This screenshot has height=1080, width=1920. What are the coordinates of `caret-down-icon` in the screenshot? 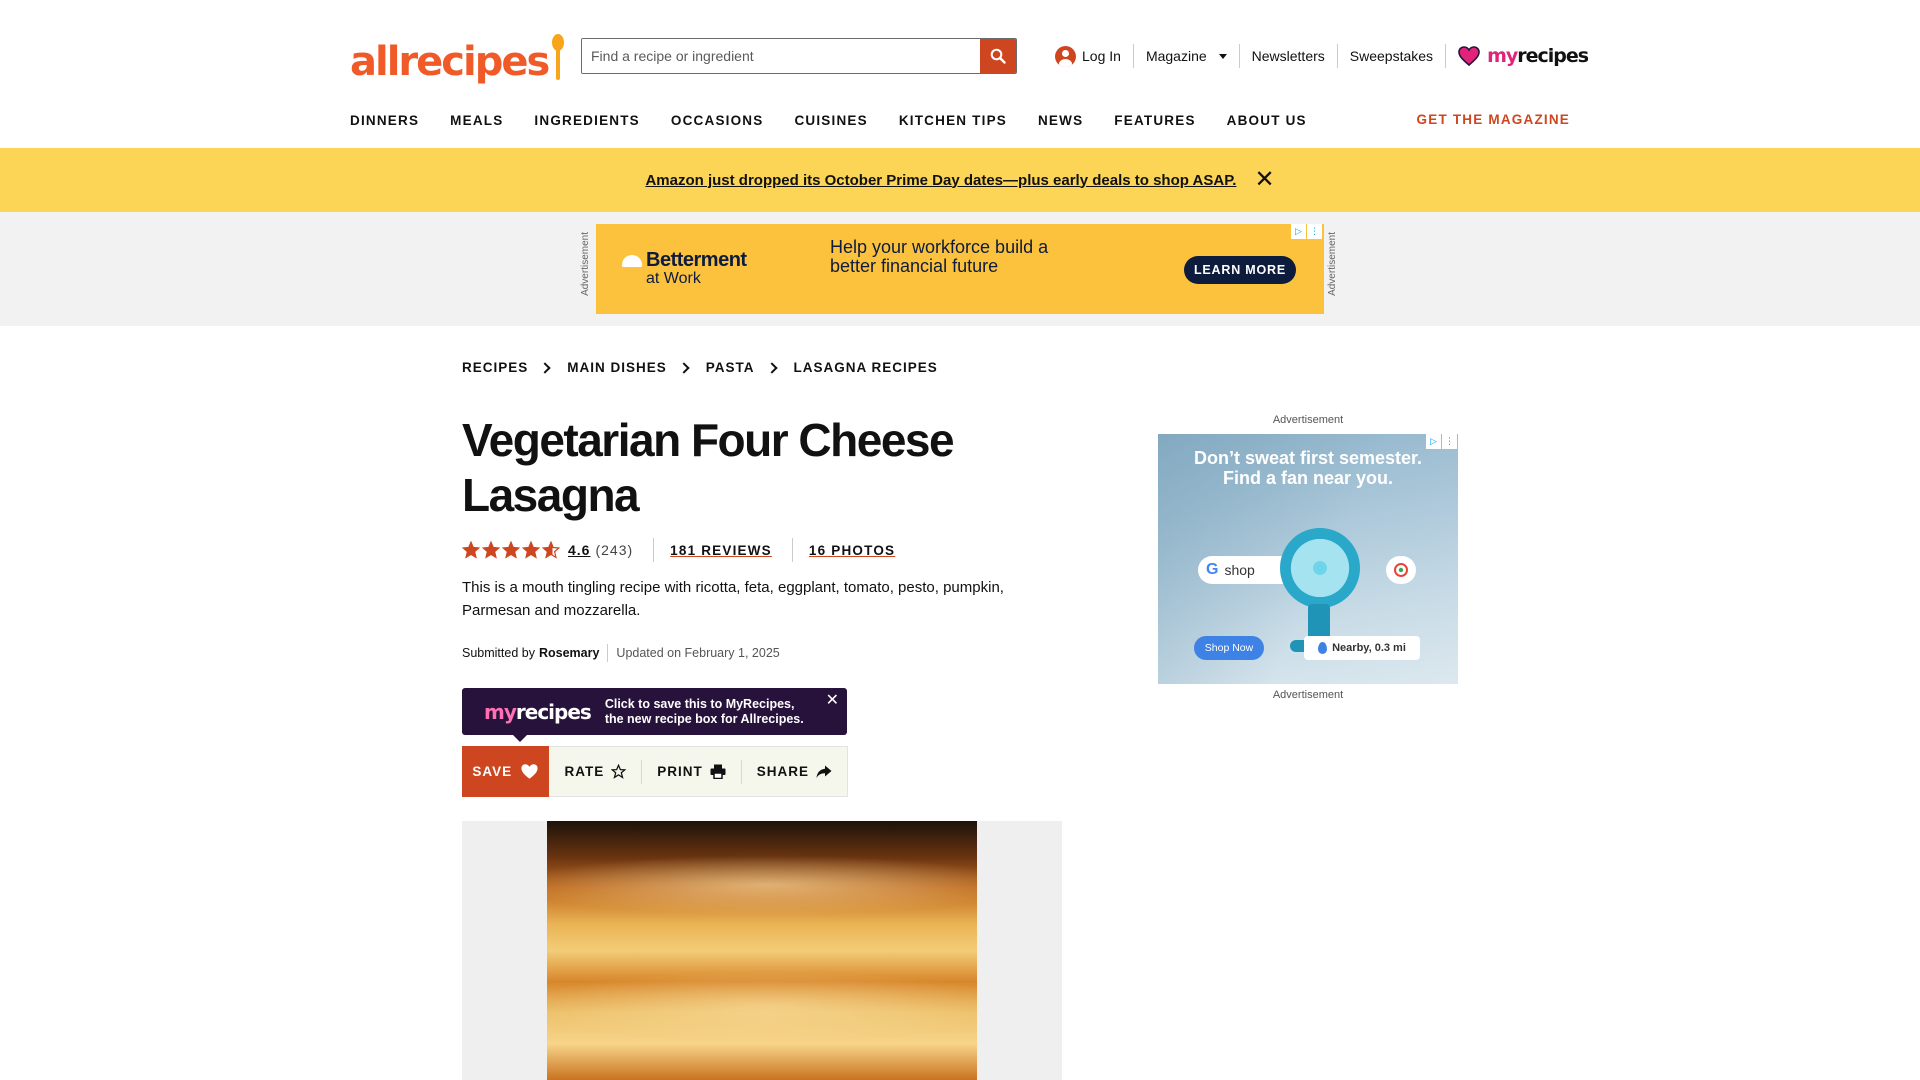 It's located at (1222, 56).